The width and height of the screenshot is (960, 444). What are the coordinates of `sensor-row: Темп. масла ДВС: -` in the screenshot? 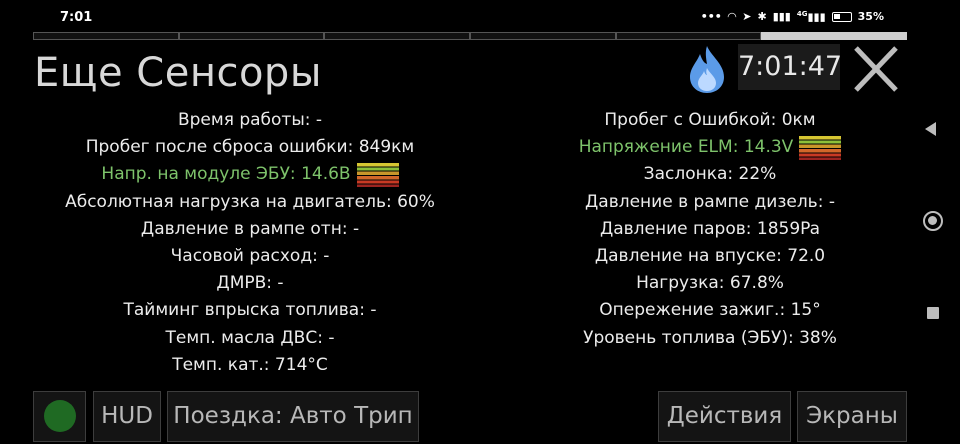 It's located at (250, 337).